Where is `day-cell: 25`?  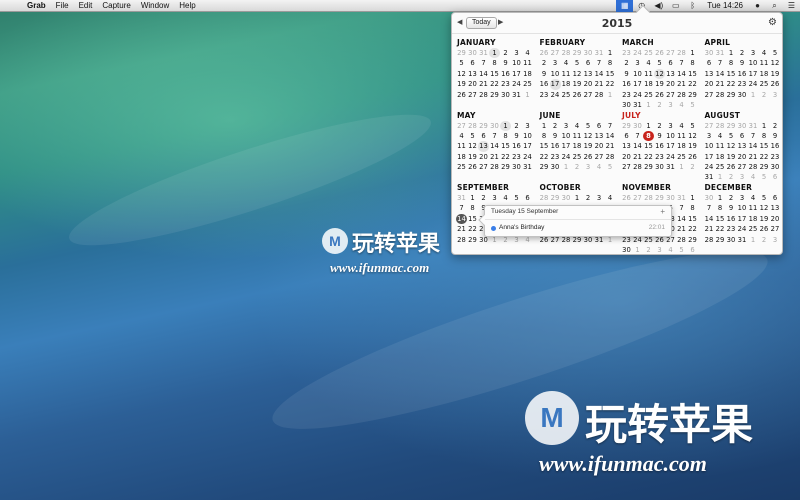 day-cell: 25 is located at coordinates (527, 84).